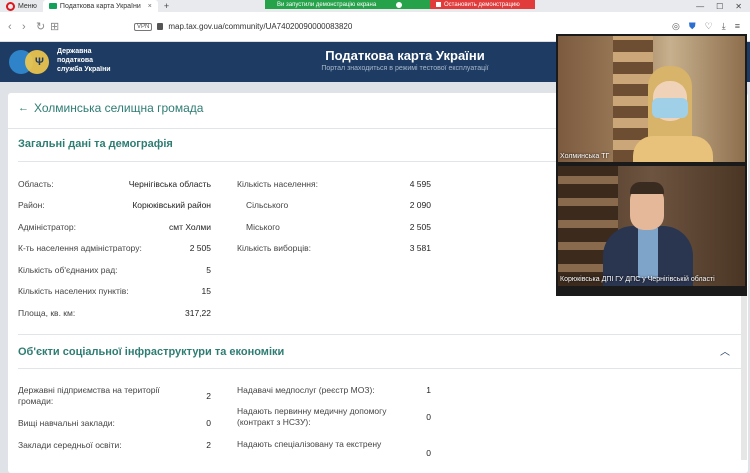 This screenshot has height=473, width=750. What do you see at coordinates (57, 26) in the screenshot?
I see `home-grid-icon: ⊞` at bounding box center [57, 26].